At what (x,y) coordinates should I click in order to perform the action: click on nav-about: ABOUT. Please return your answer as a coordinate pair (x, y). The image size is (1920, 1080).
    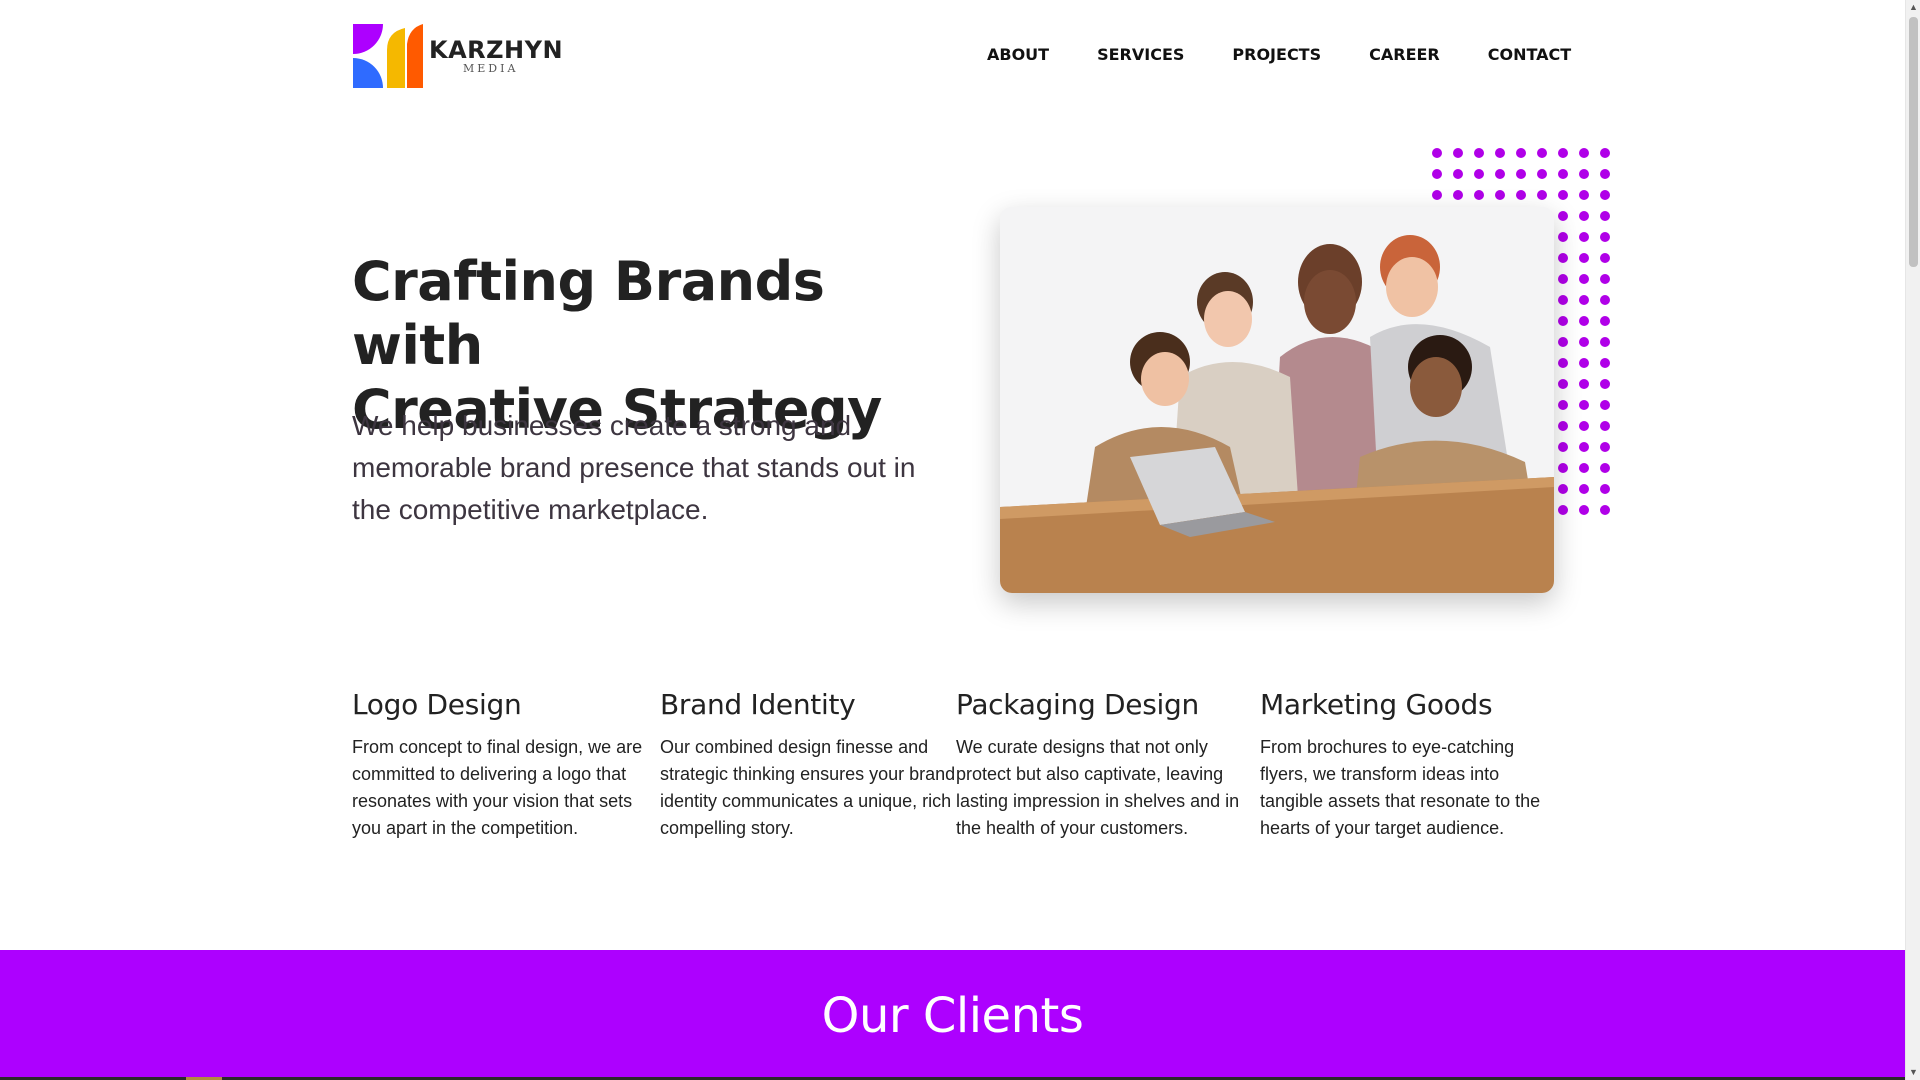
    Looking at the image, I should click on (1018, 54).